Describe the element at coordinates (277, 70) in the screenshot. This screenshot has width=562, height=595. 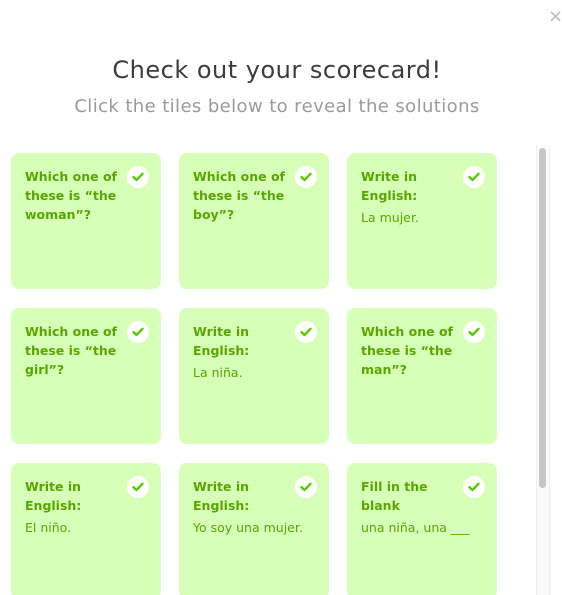
I see `modal-title: Check out your scorecard!` at that location.